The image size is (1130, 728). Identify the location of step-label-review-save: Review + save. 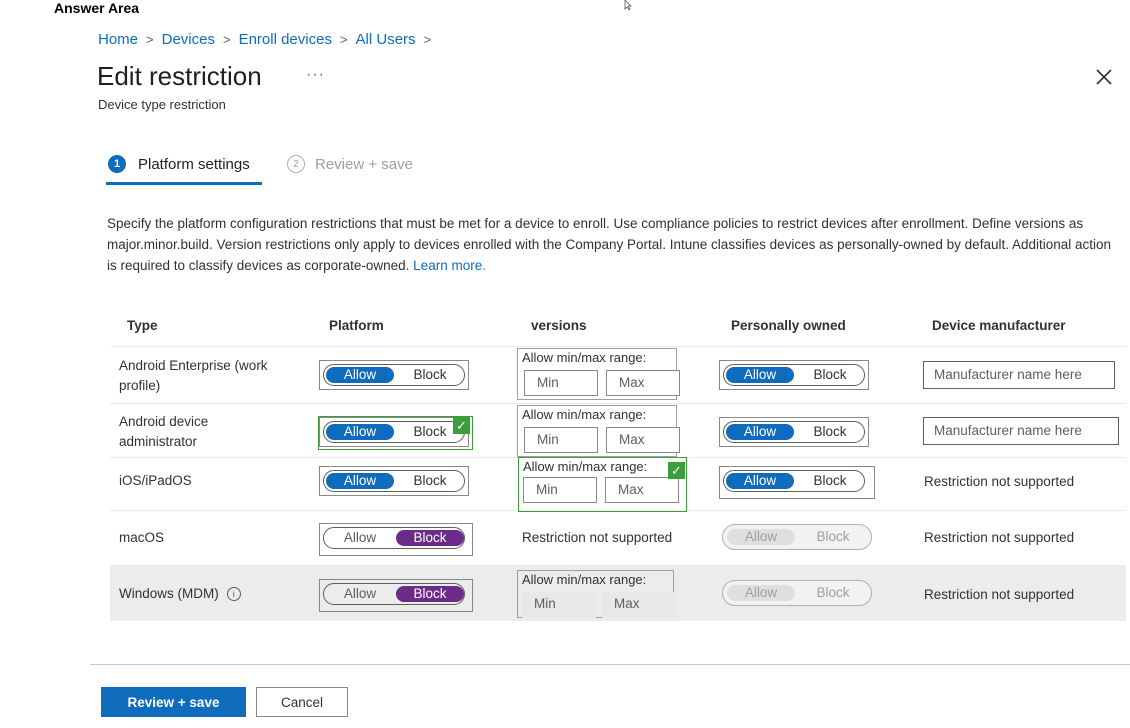
(364, 164).